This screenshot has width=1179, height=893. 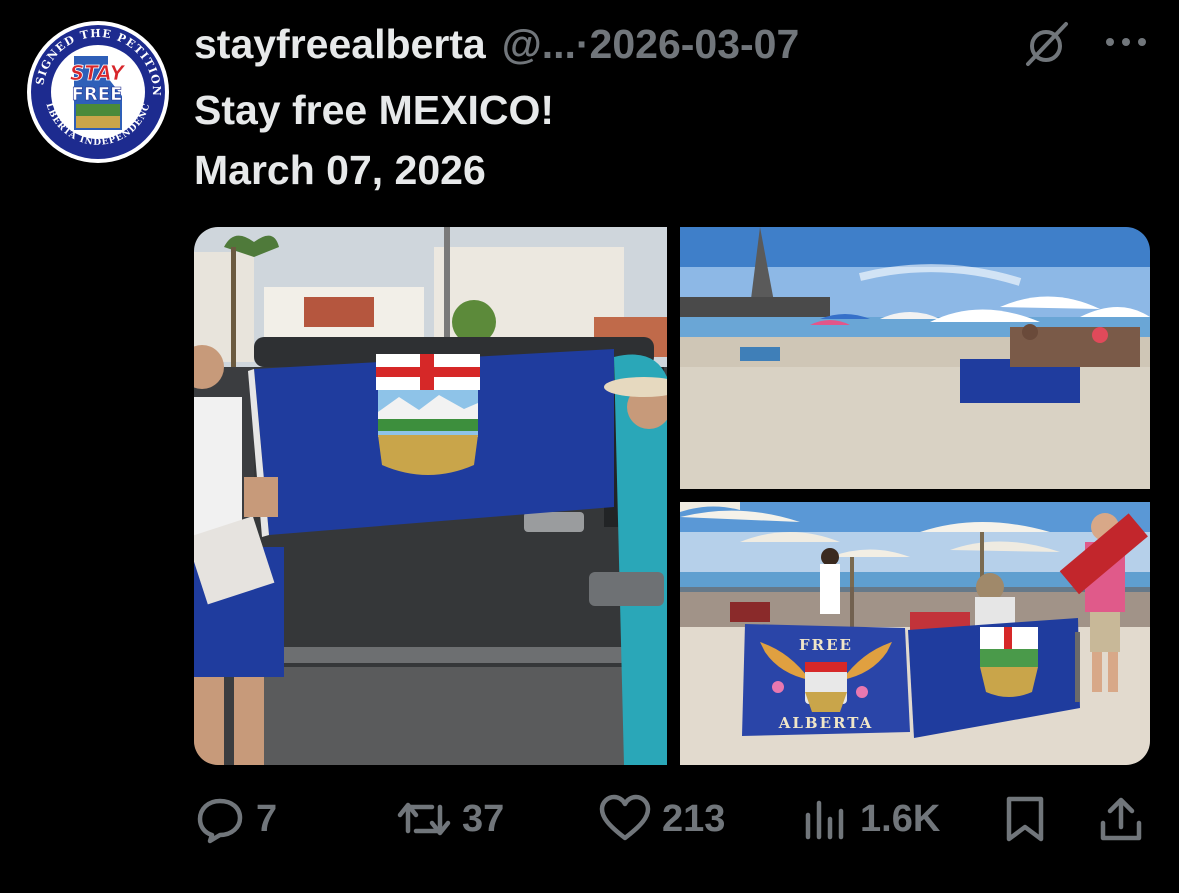 I want to click on reply-button: 7, so click(x=235, y=819).